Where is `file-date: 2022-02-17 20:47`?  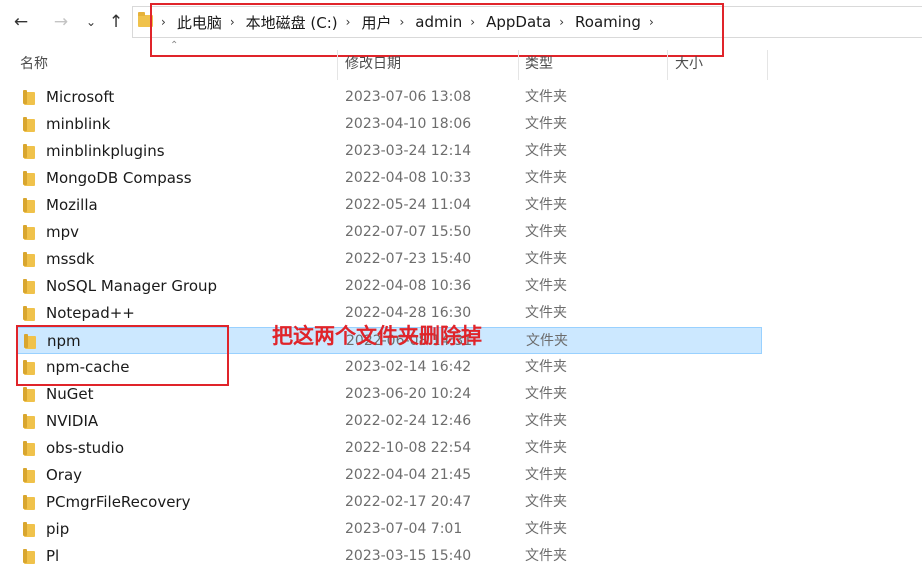
file-date: 2022-02-17 20:47 is located at coordinates (408, 502).